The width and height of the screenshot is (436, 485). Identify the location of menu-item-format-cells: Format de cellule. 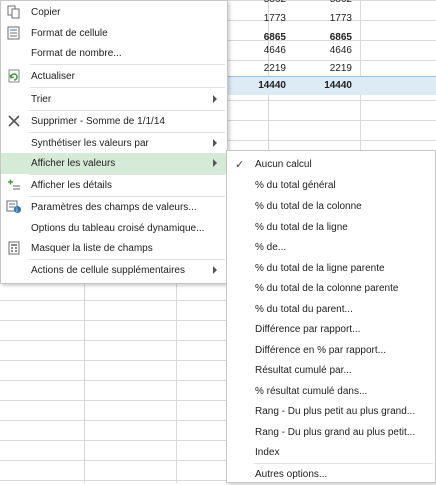
(114, 33).